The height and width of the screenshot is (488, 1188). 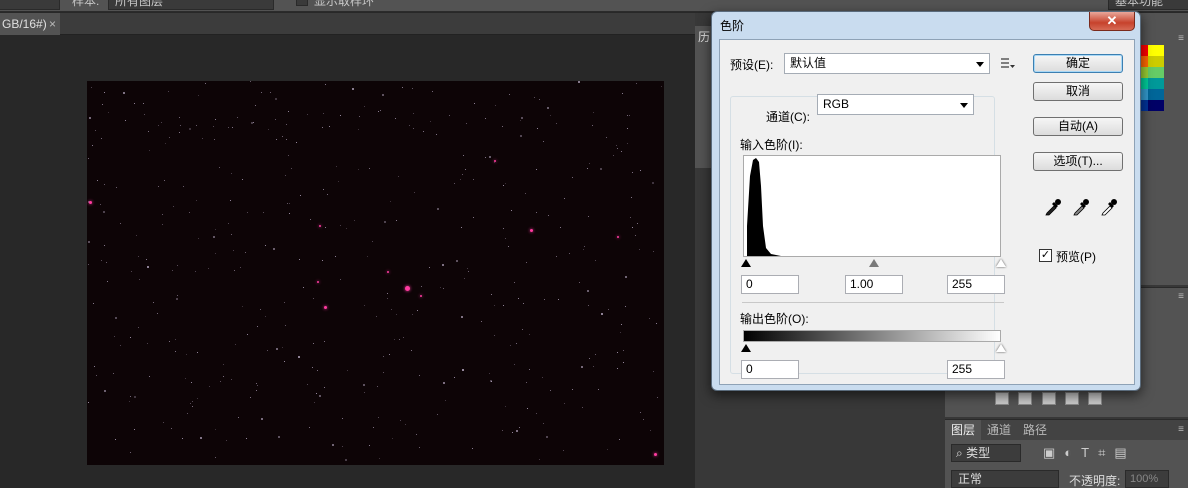 What do you see at coordinates (770, 369) in the screenshot?
I see `output-black-field: 0` at bounding box center [770, 369].